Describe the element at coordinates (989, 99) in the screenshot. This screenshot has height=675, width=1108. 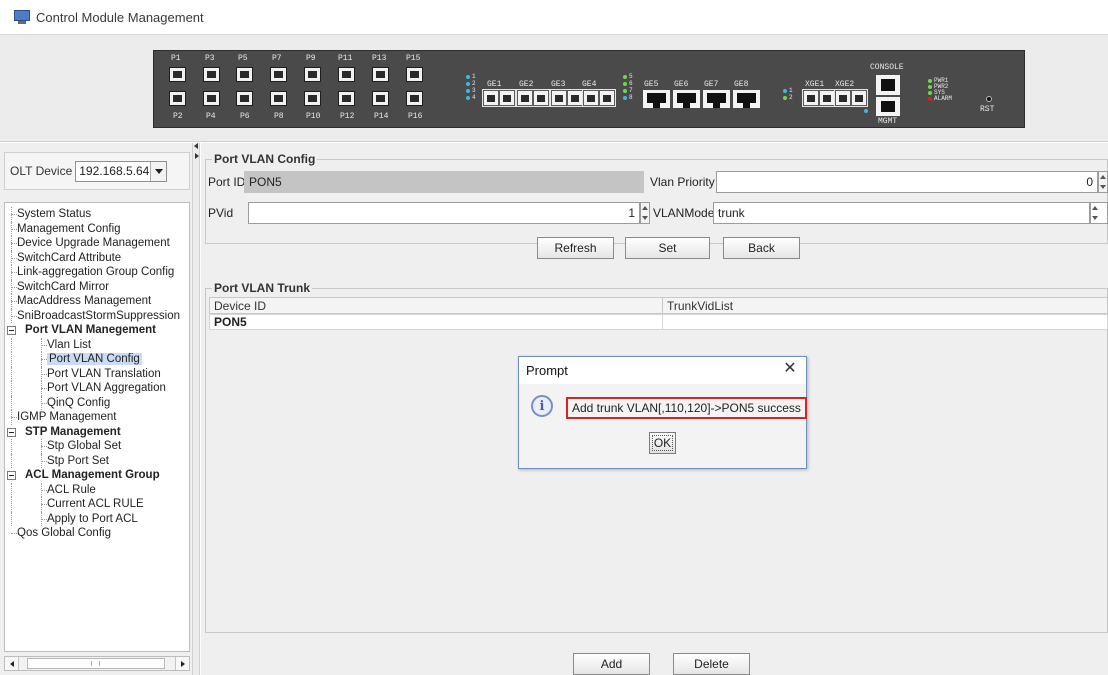
I see `reset-button` at that location.